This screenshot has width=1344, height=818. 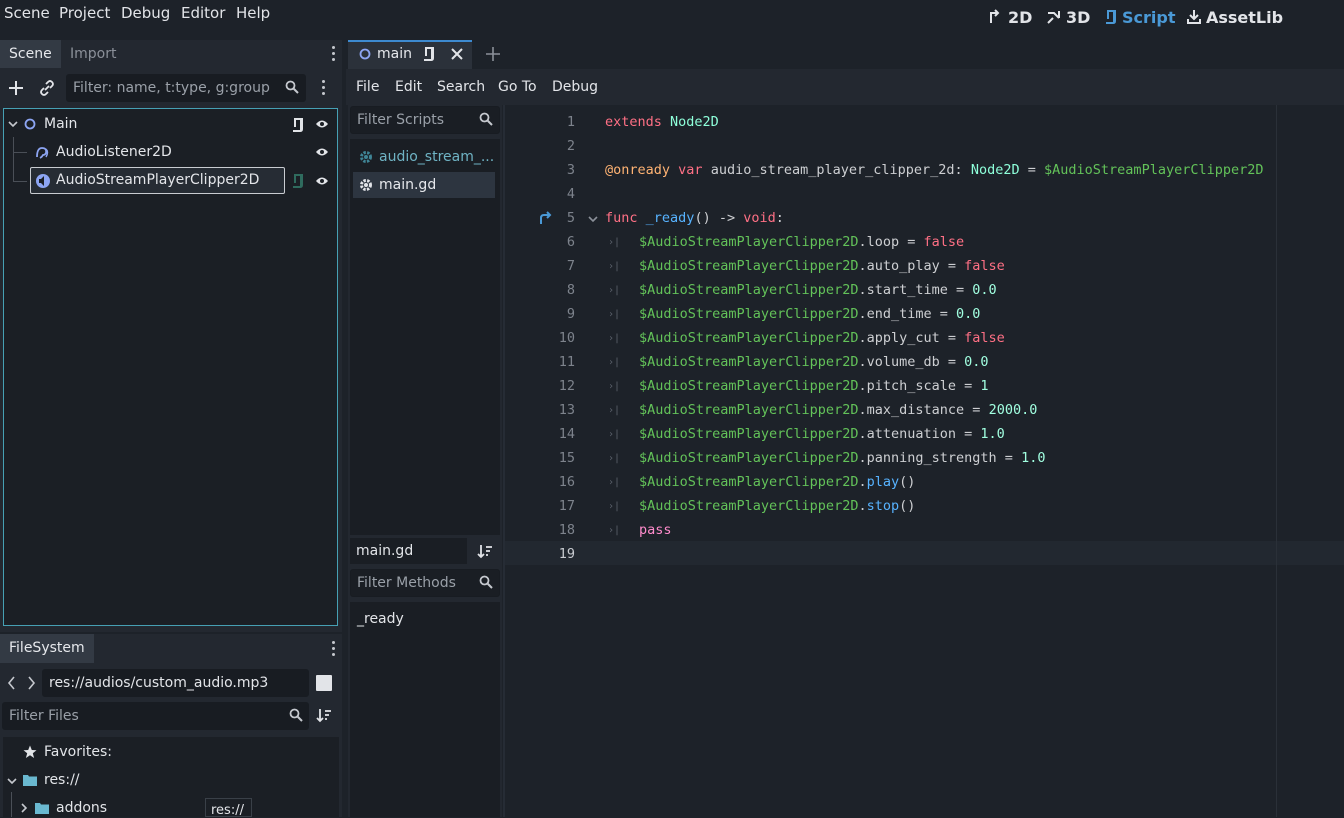 What do you see at coordinates (228, 808) in the screenshot?
I see `tooltip: res://` at bounding box center [228, 808].